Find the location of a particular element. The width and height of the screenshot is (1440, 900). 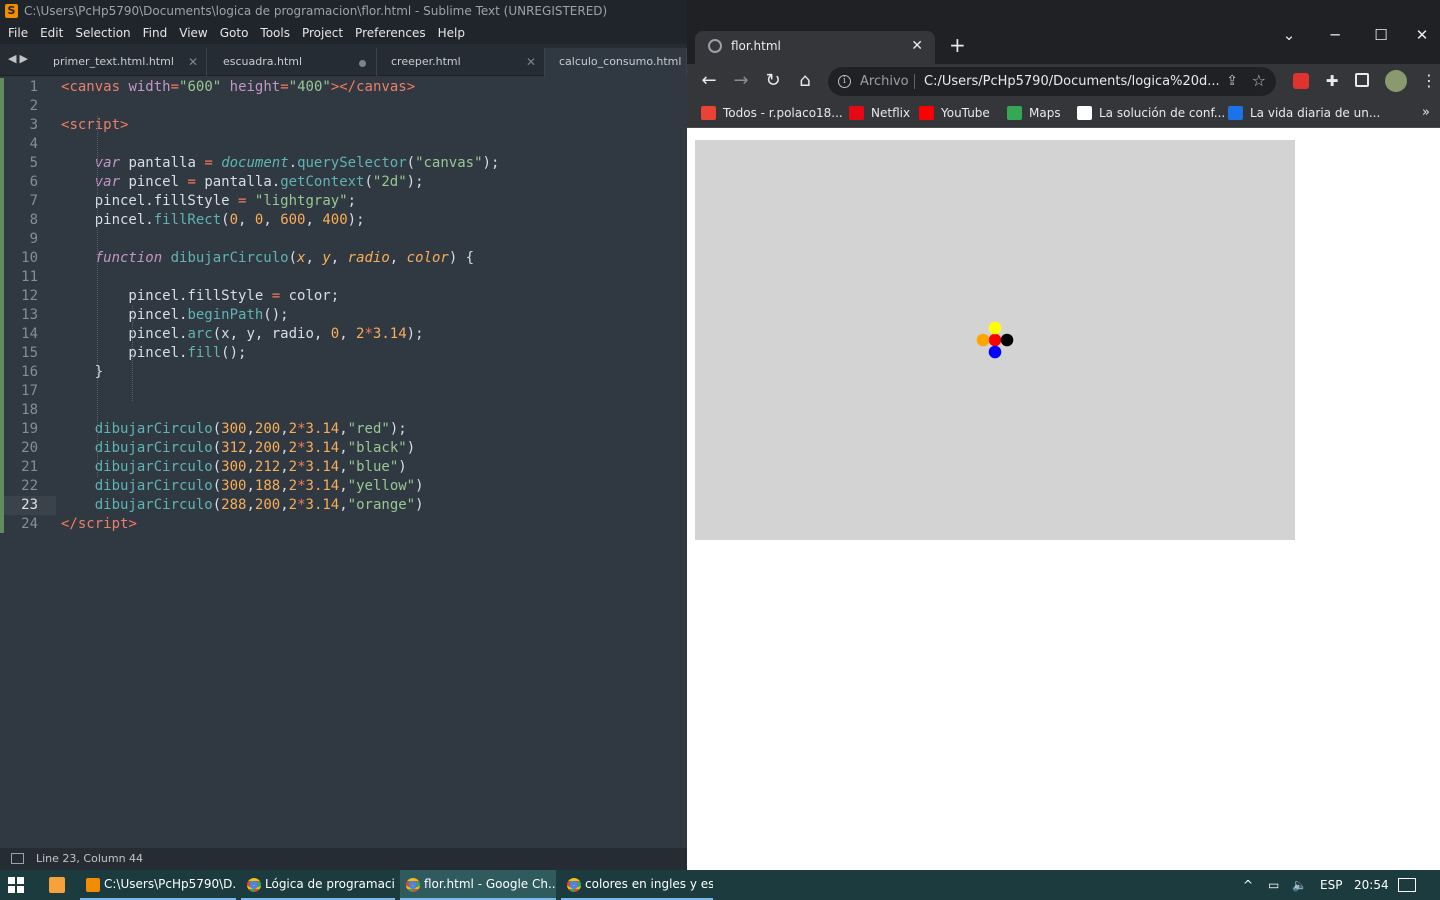

menu-kebab-icon: ⋮ is located at coordinates (1429, 81).